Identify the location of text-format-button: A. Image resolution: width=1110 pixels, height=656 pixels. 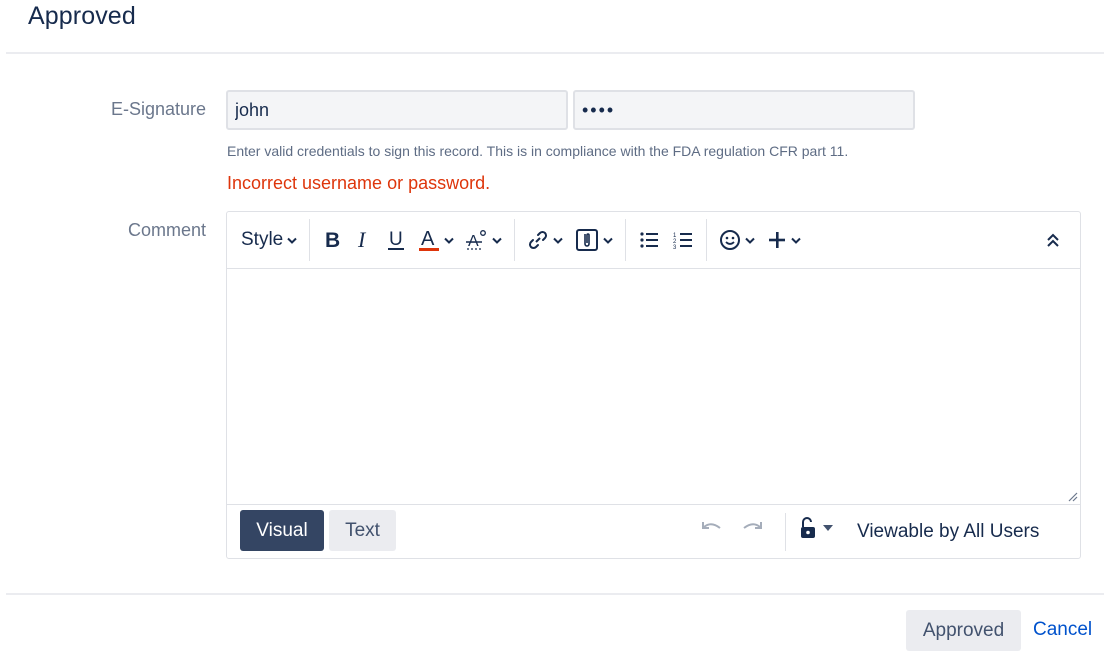
(484, 240).